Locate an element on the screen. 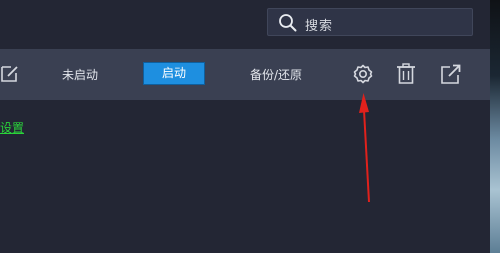 The height and width of the screenshot is (253, 500). trash-icon is located at coordinates (406, 74).